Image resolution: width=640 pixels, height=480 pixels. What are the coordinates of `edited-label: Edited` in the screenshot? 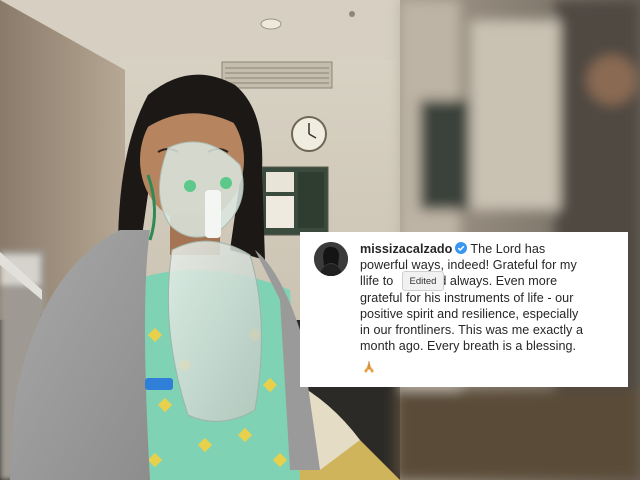 It's located at (423, 281).